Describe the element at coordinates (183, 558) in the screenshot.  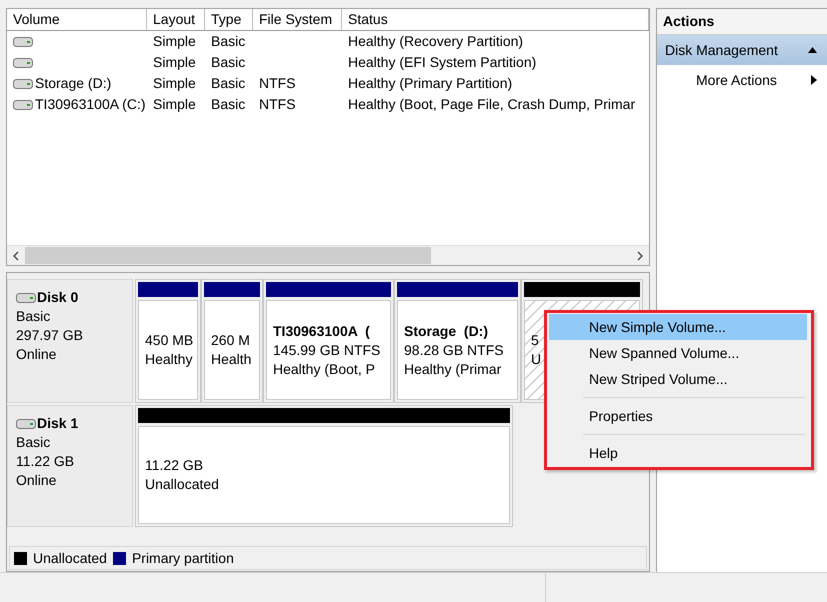
I see `legend-label: Primary partition` at that location.